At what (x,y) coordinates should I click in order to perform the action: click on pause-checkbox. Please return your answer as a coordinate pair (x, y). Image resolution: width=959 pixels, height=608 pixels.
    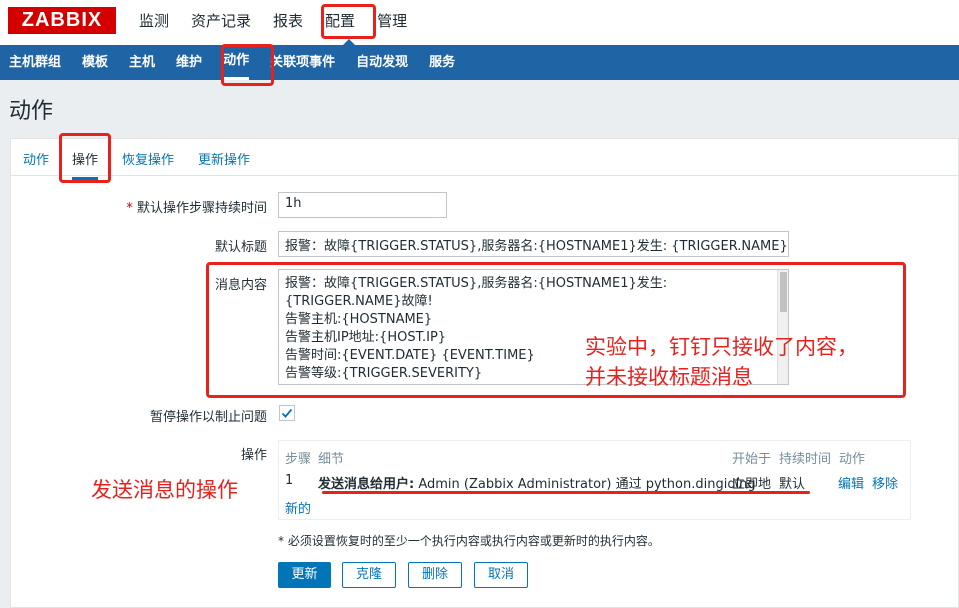
    Looking at the image, I should click on (287, 413).